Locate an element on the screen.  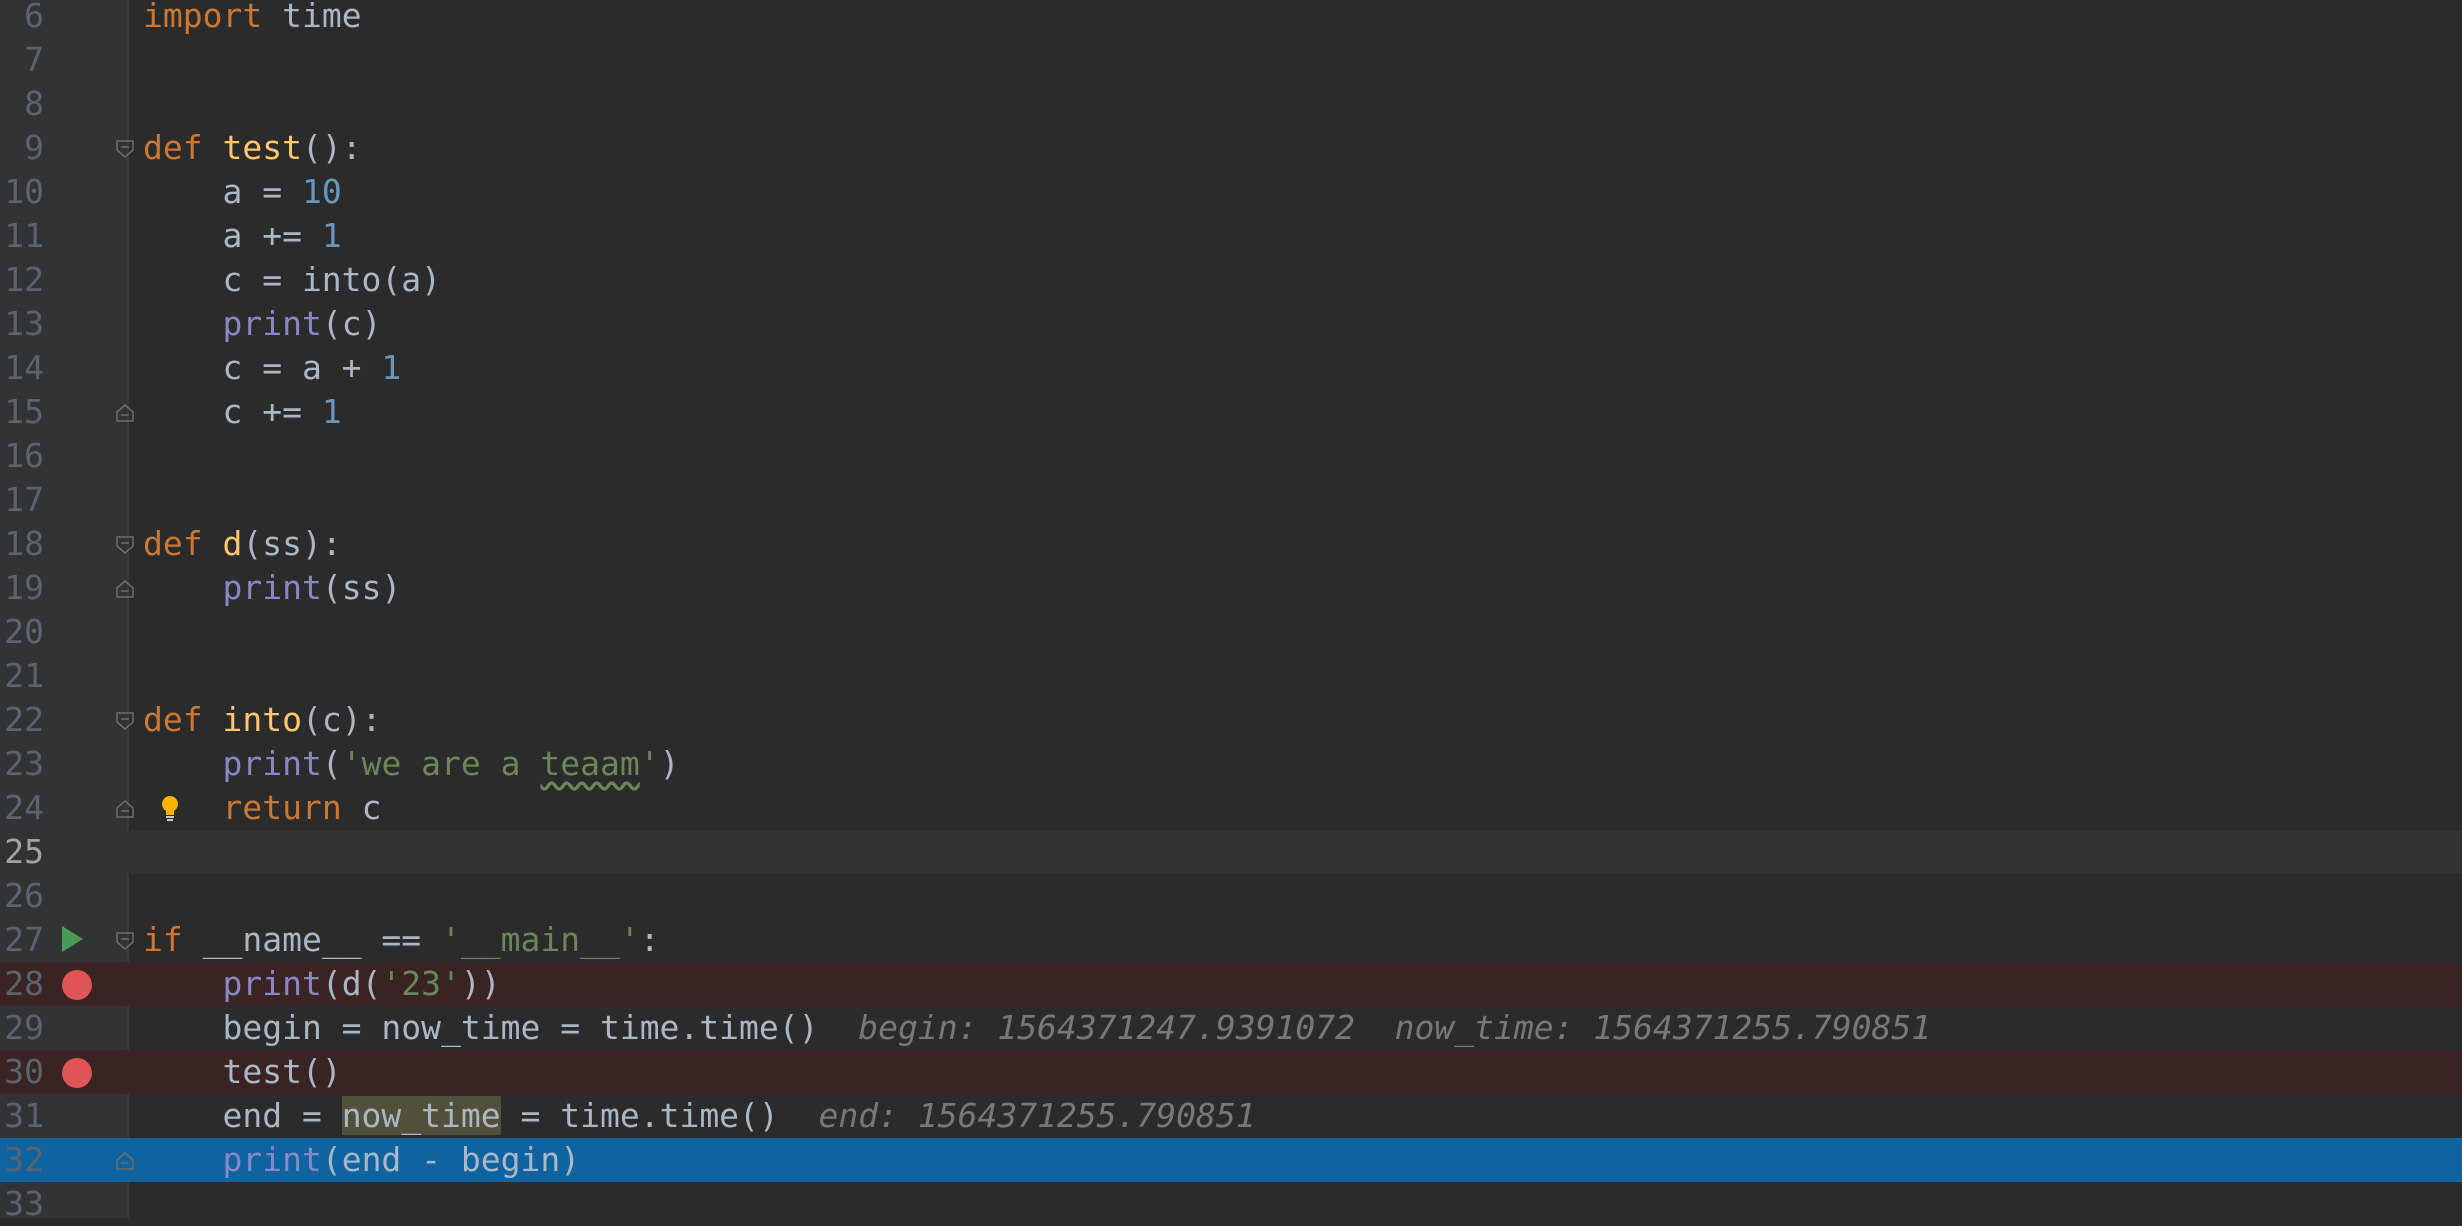
code-line: 27 if __name__ == '__main__': is located at coordinates (1231, 940).